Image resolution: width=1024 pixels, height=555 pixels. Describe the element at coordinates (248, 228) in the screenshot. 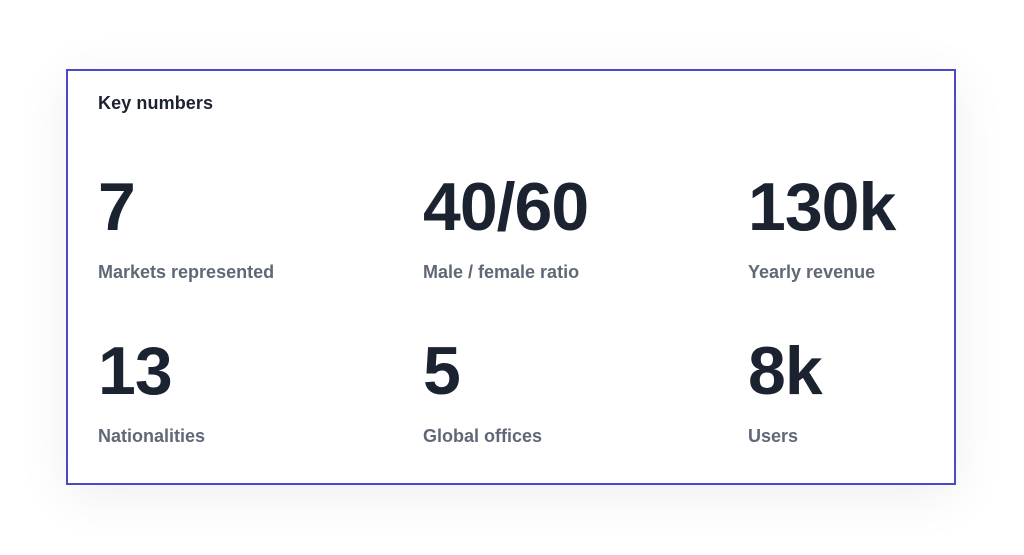

I see `stat-markets-represented: 7 Markets represented` at that location.